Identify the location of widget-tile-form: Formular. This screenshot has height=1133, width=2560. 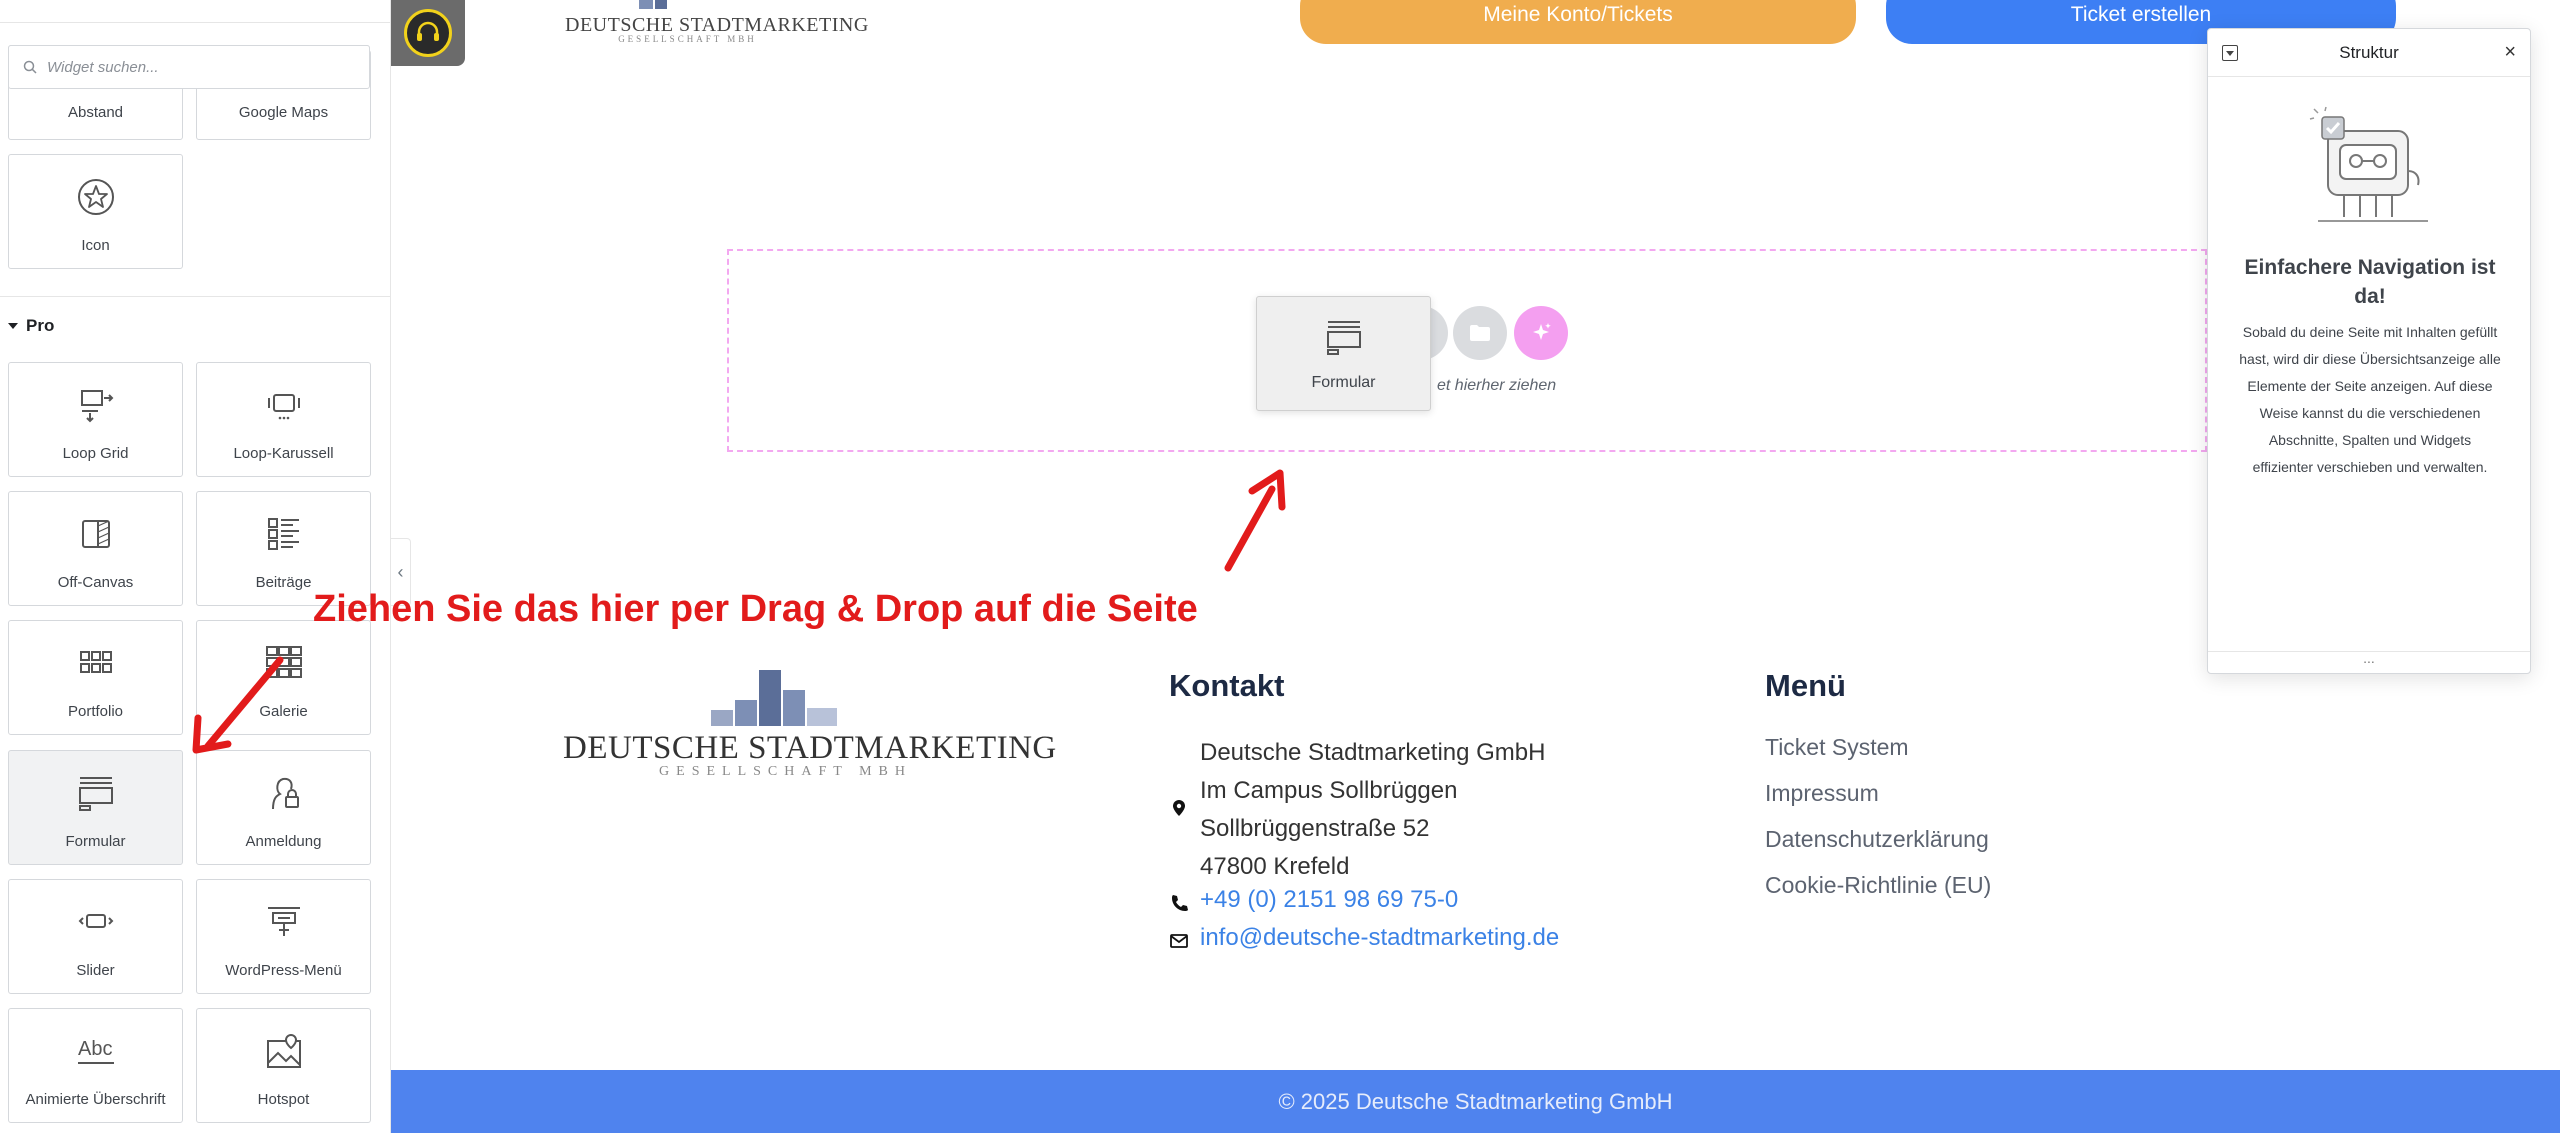
(95, 807).